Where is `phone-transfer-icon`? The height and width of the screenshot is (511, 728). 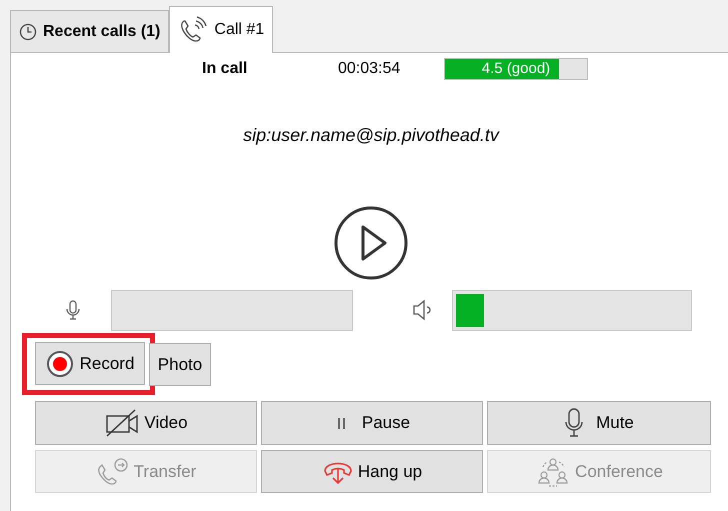 phone-transfer-icon is located at coordinates (113, 471).